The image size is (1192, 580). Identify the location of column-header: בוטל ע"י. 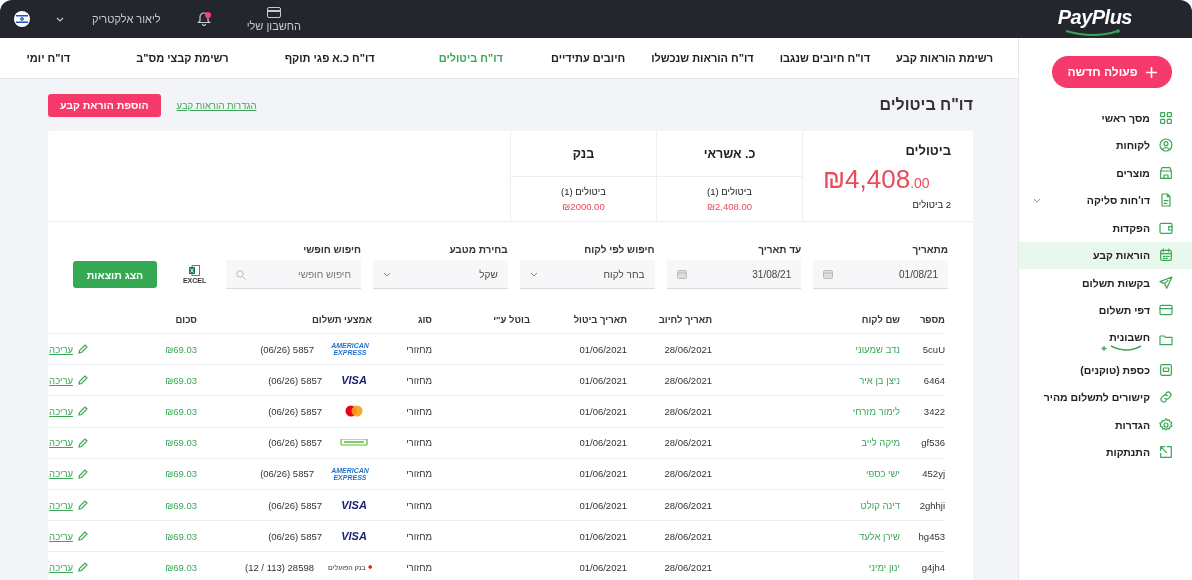
(511, 319).